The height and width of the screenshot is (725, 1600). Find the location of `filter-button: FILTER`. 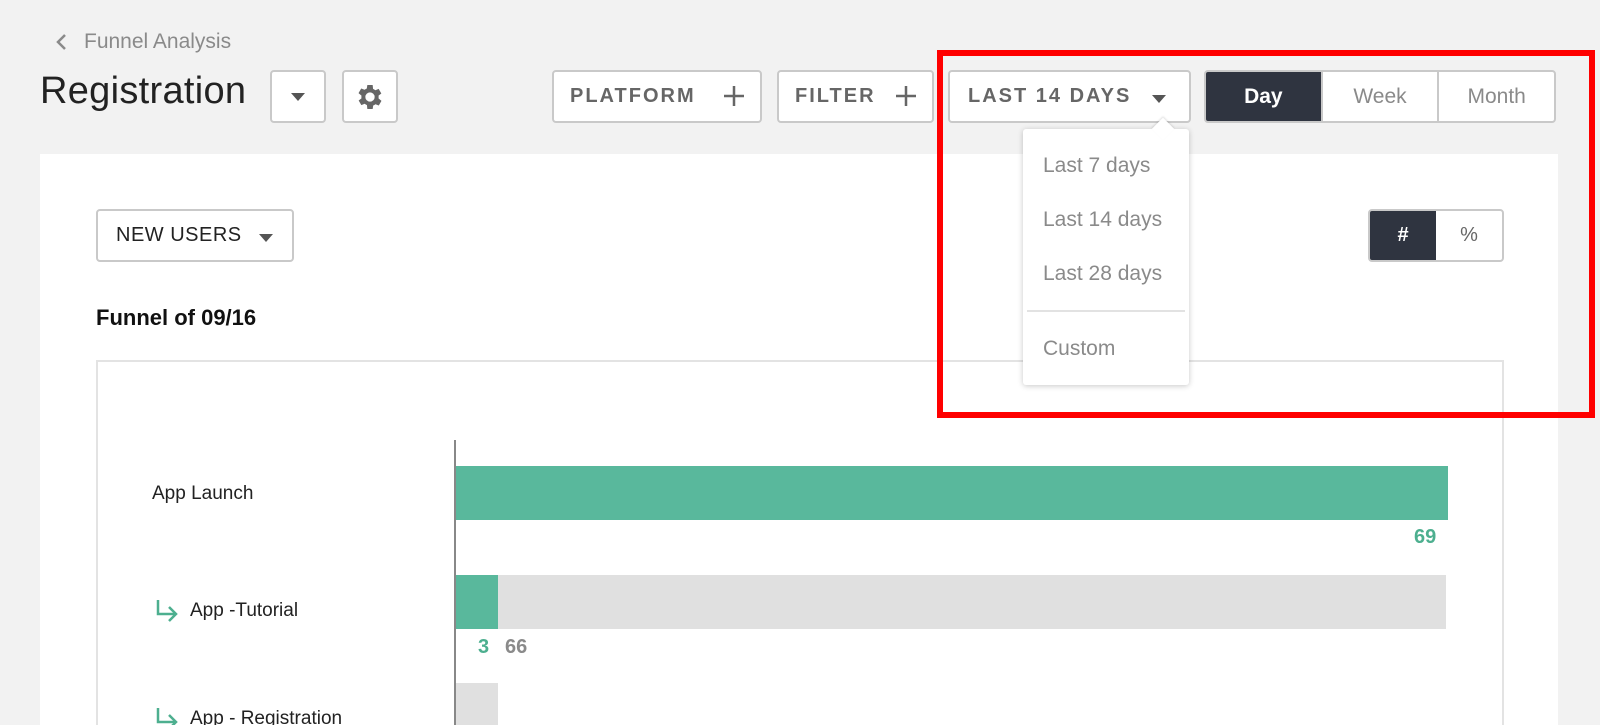

filter-button: FILTER is located at coordinates (855, 96).